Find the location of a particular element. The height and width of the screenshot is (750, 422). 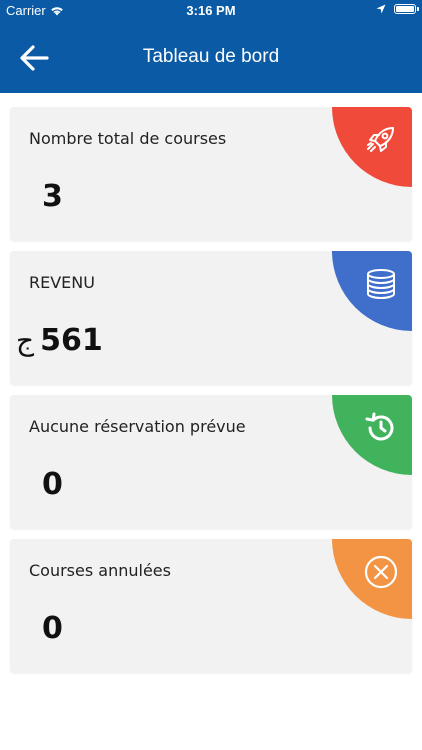

app-header: Carrier 3:16 PM Tableau de bord is located at coordinates (211, 46).